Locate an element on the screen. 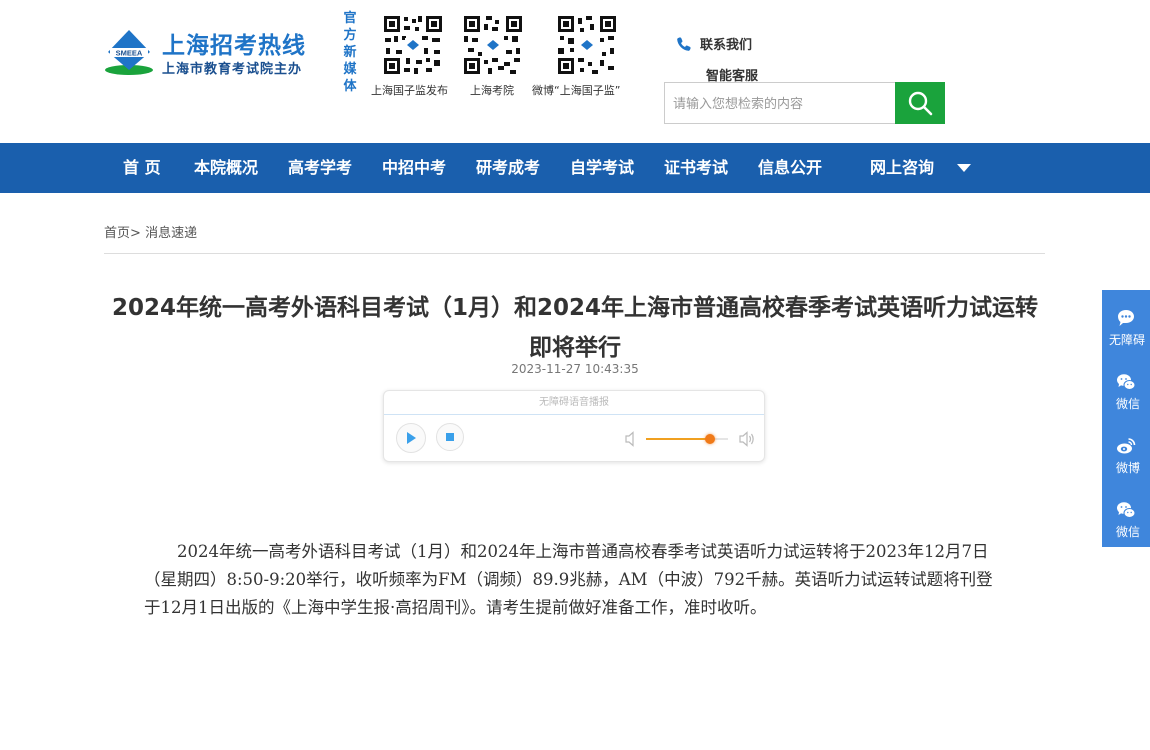 The width and height of the screenshot is (1150, 750). contact-us-link: 联系我们 is located at coordinates (714, 43).